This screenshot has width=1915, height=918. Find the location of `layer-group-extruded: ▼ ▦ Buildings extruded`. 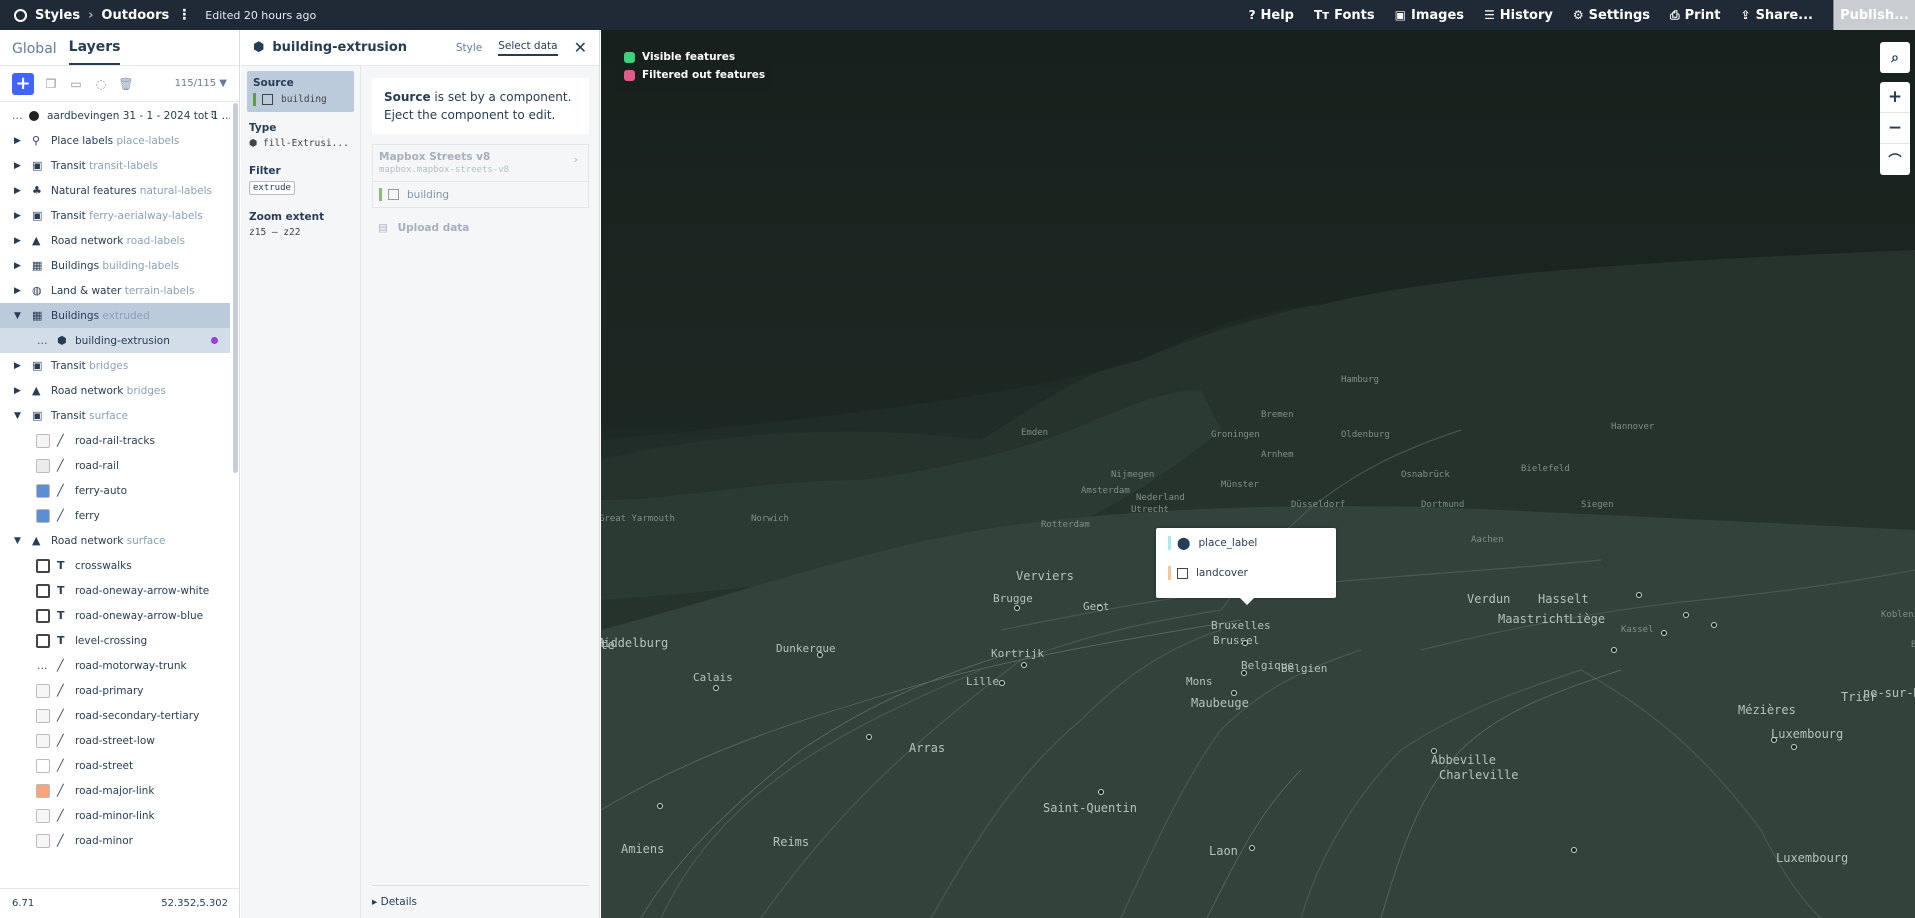

layer-group-extruded: ▼ ▦ Buildings extruded is located at coordinates (115, 315).